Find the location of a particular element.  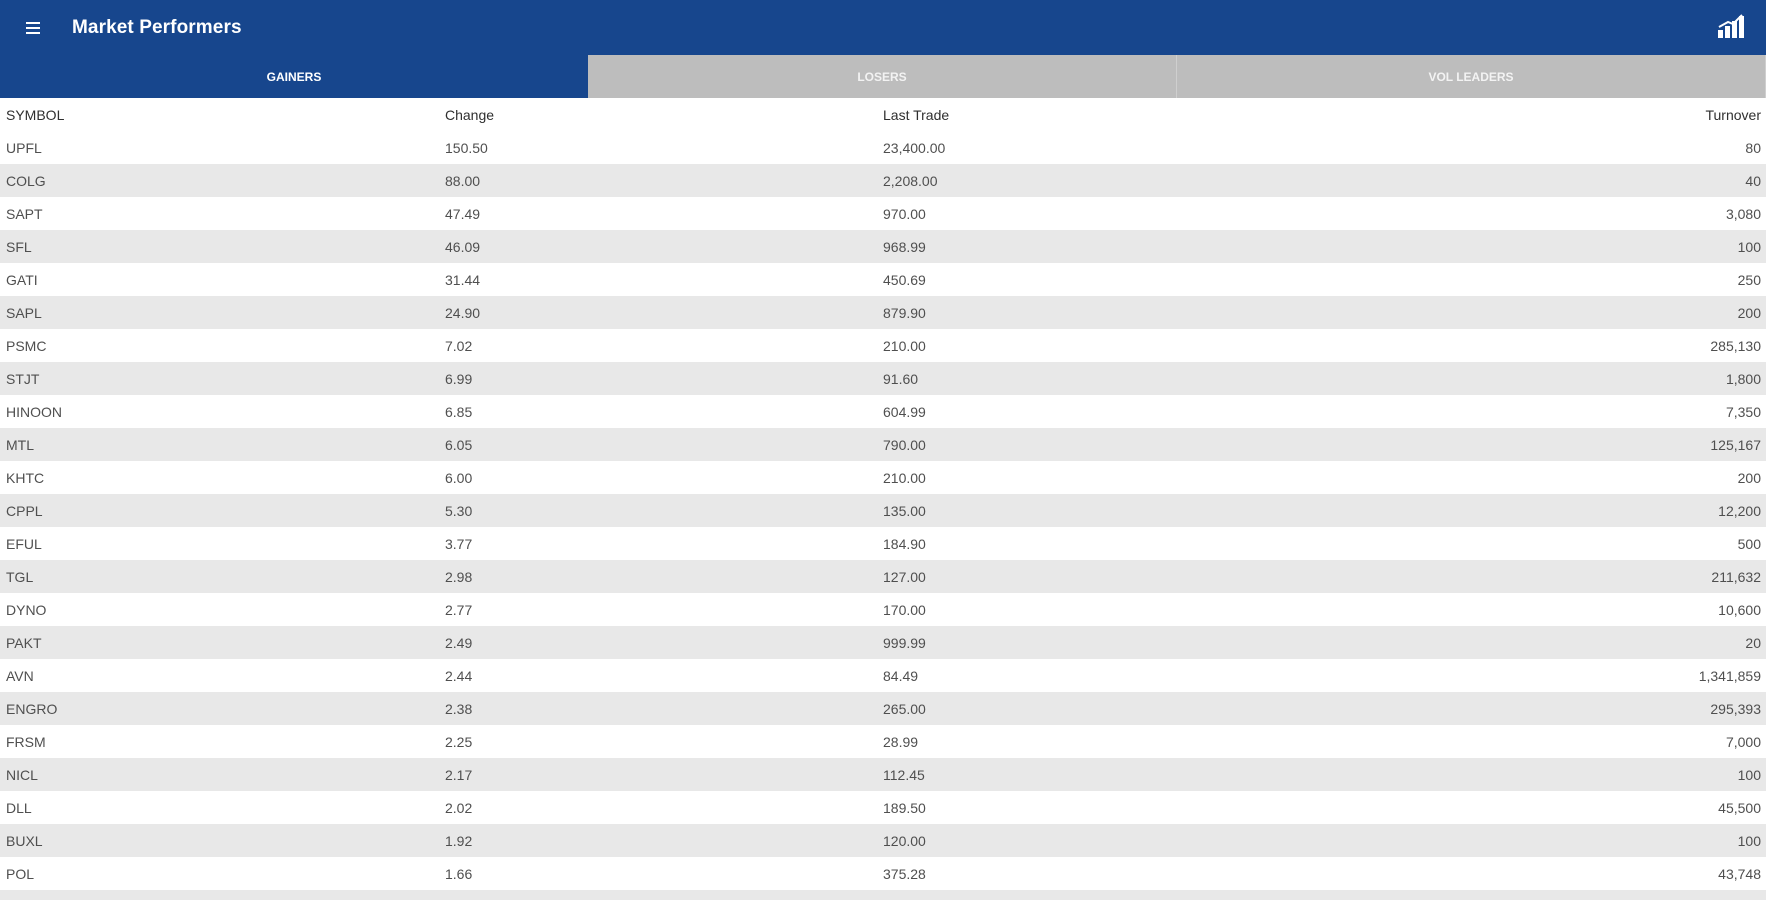

last-trade-cell: 189.50 is located at coordinates (904, 807).